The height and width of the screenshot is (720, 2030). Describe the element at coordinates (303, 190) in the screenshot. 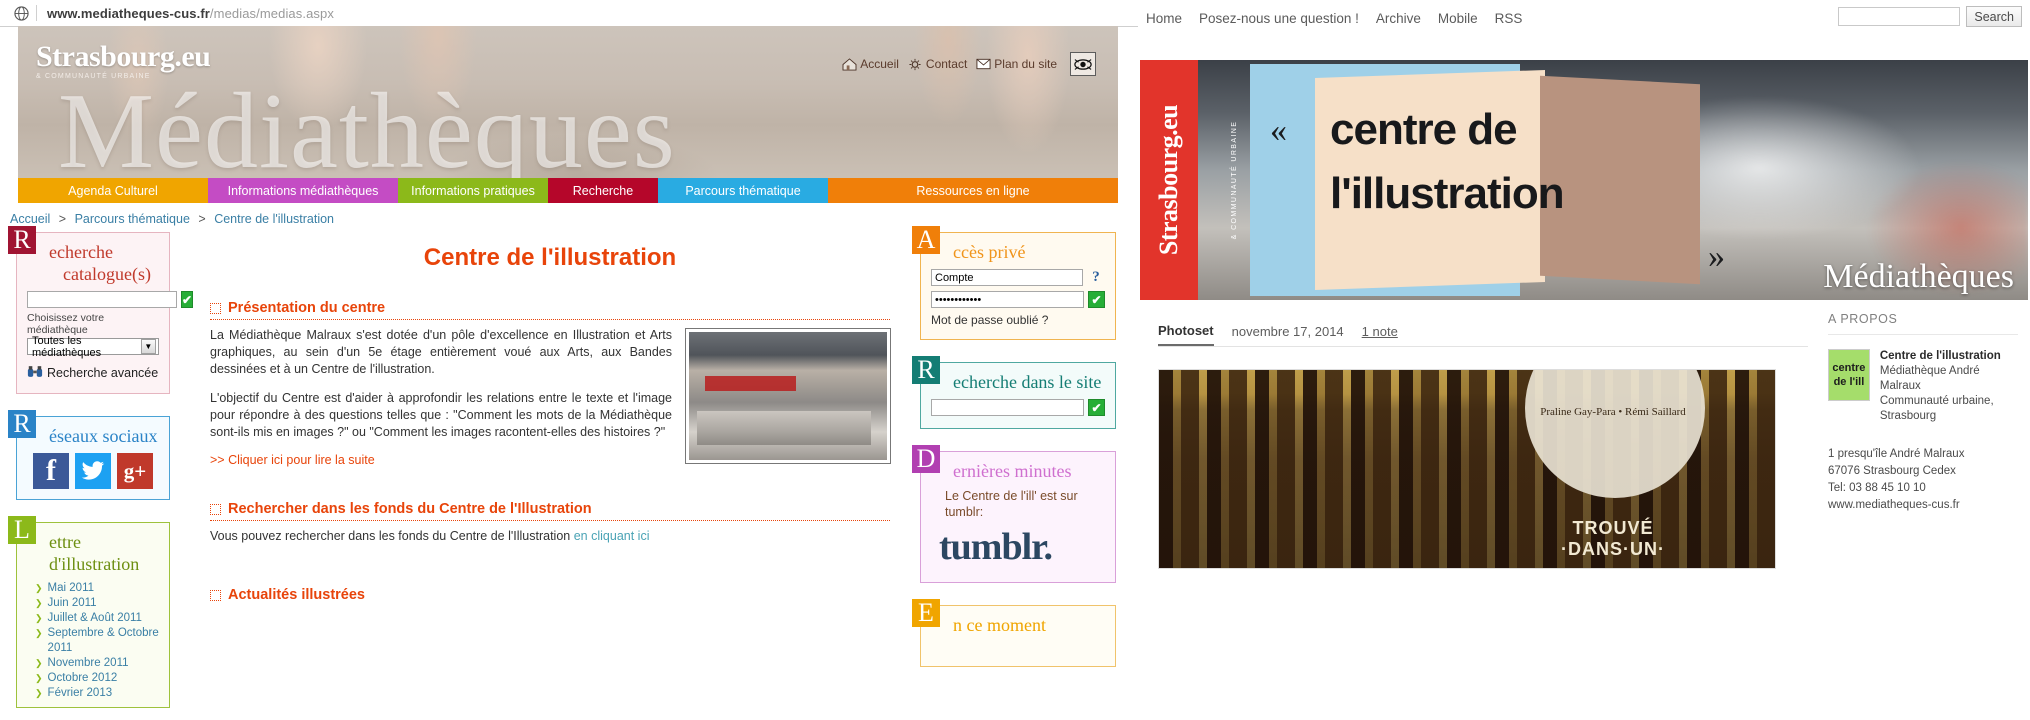

I see `nav-item-informations-mediatheques: Informations médiathèques` at that location.